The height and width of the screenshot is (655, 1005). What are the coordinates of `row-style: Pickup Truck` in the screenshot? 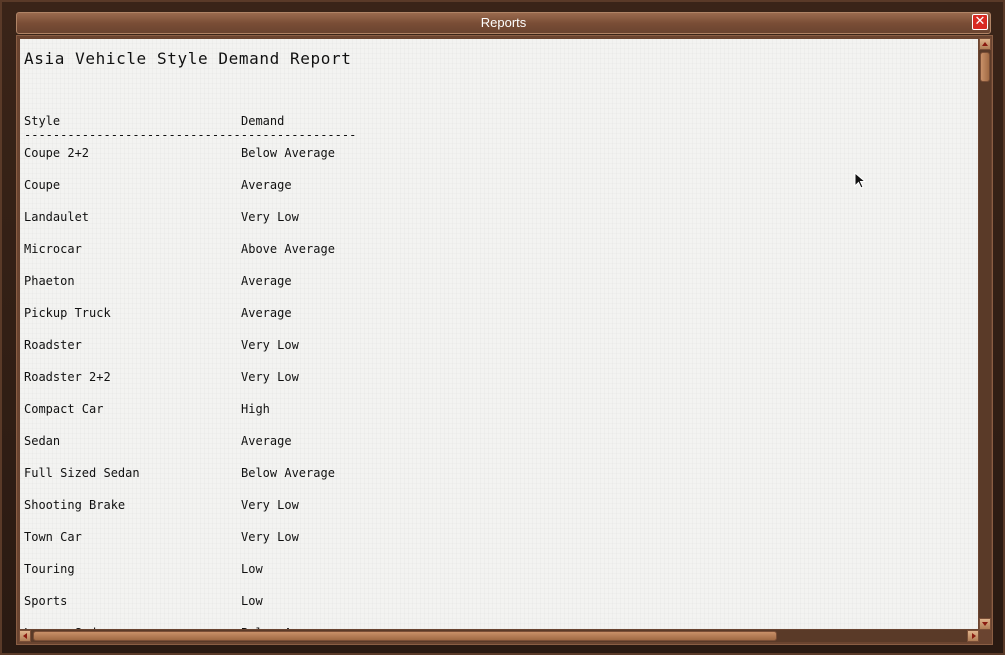 It's located at (67, 313).